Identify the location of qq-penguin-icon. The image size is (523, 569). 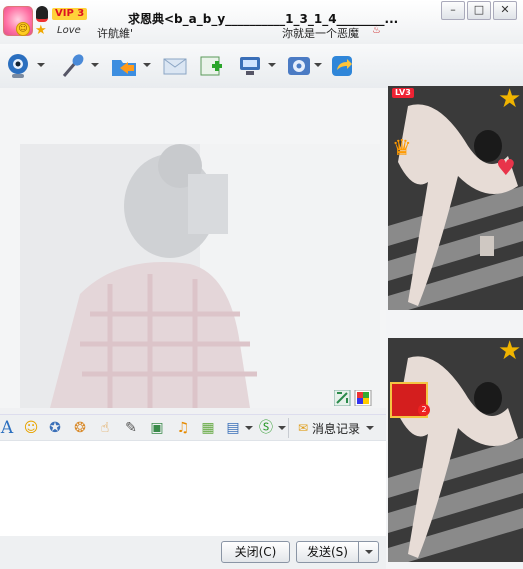
(42, 14).